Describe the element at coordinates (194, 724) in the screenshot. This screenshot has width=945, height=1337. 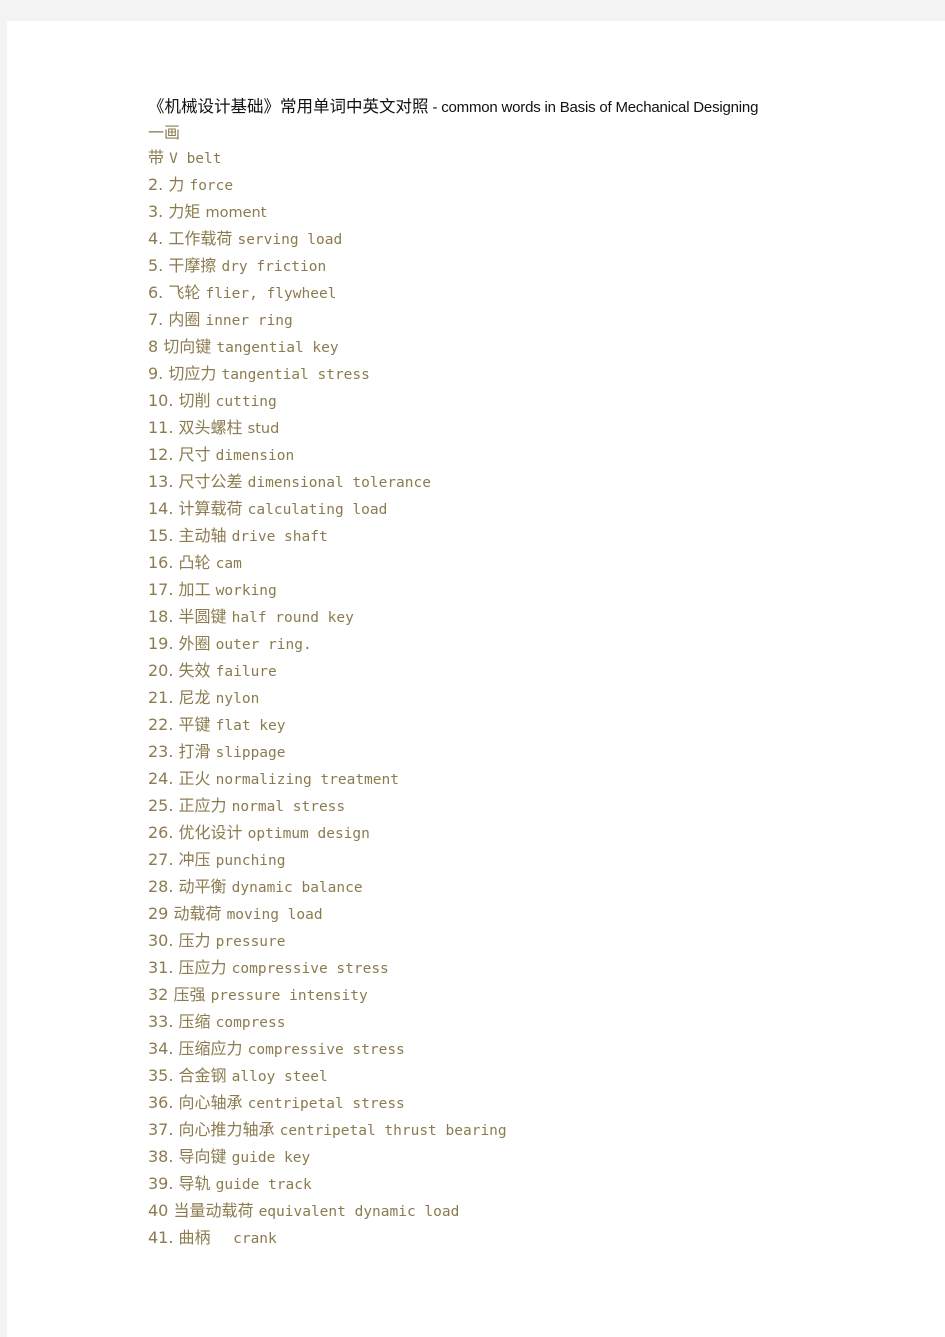
I see `entry-term-cjk: 平键` at that location.